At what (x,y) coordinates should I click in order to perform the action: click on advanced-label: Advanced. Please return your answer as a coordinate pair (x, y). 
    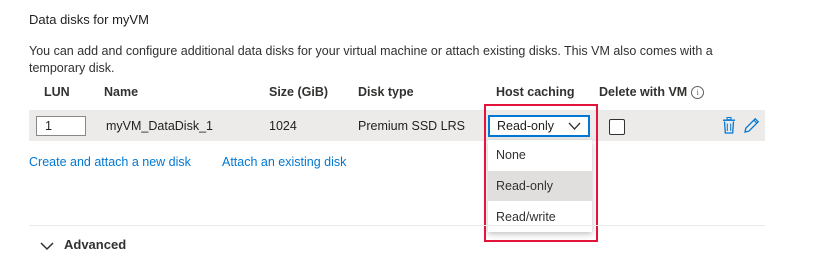
    Looking at the image, I should click on (95, 244).